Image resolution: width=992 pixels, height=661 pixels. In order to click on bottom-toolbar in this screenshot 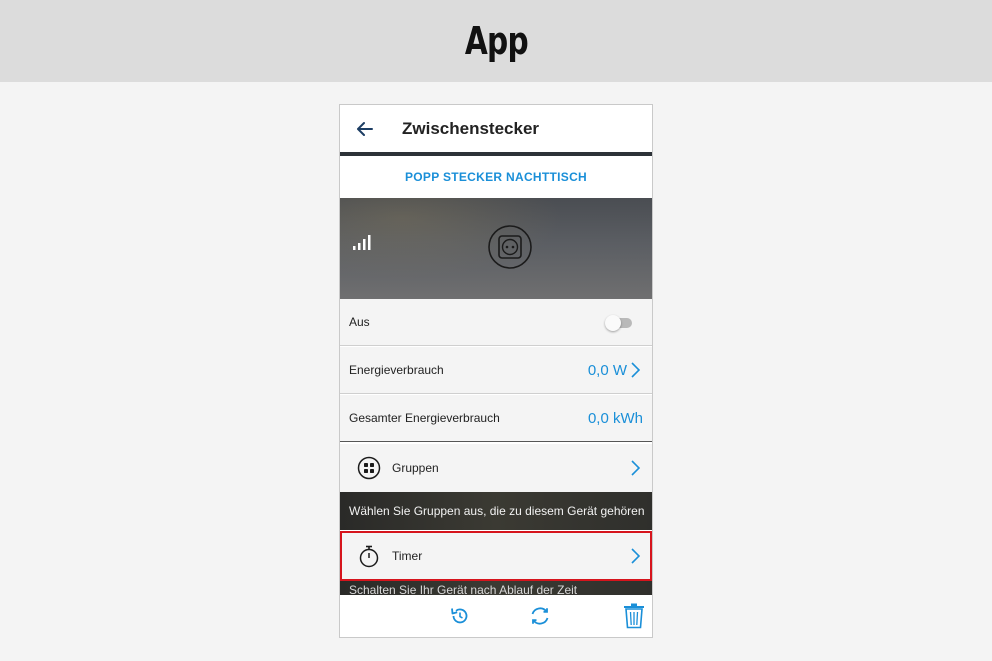, I will do `click(496, 616)`.